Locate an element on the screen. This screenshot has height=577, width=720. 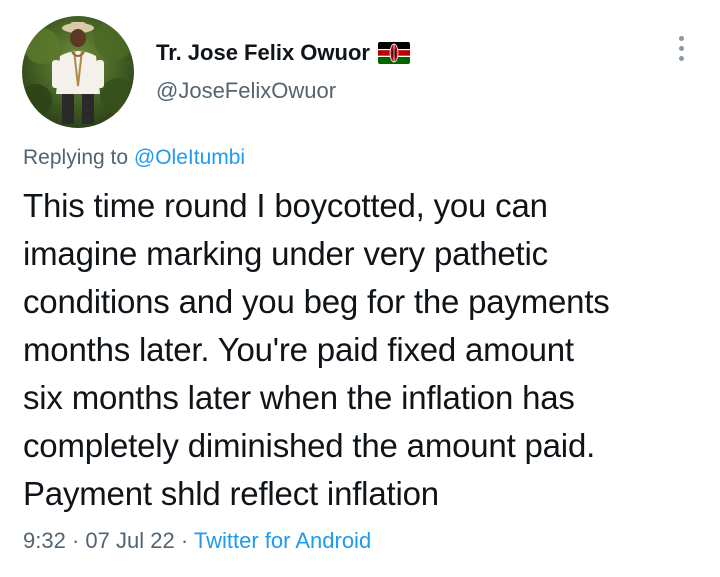
avatar-image is located at coordinates (78, 72).